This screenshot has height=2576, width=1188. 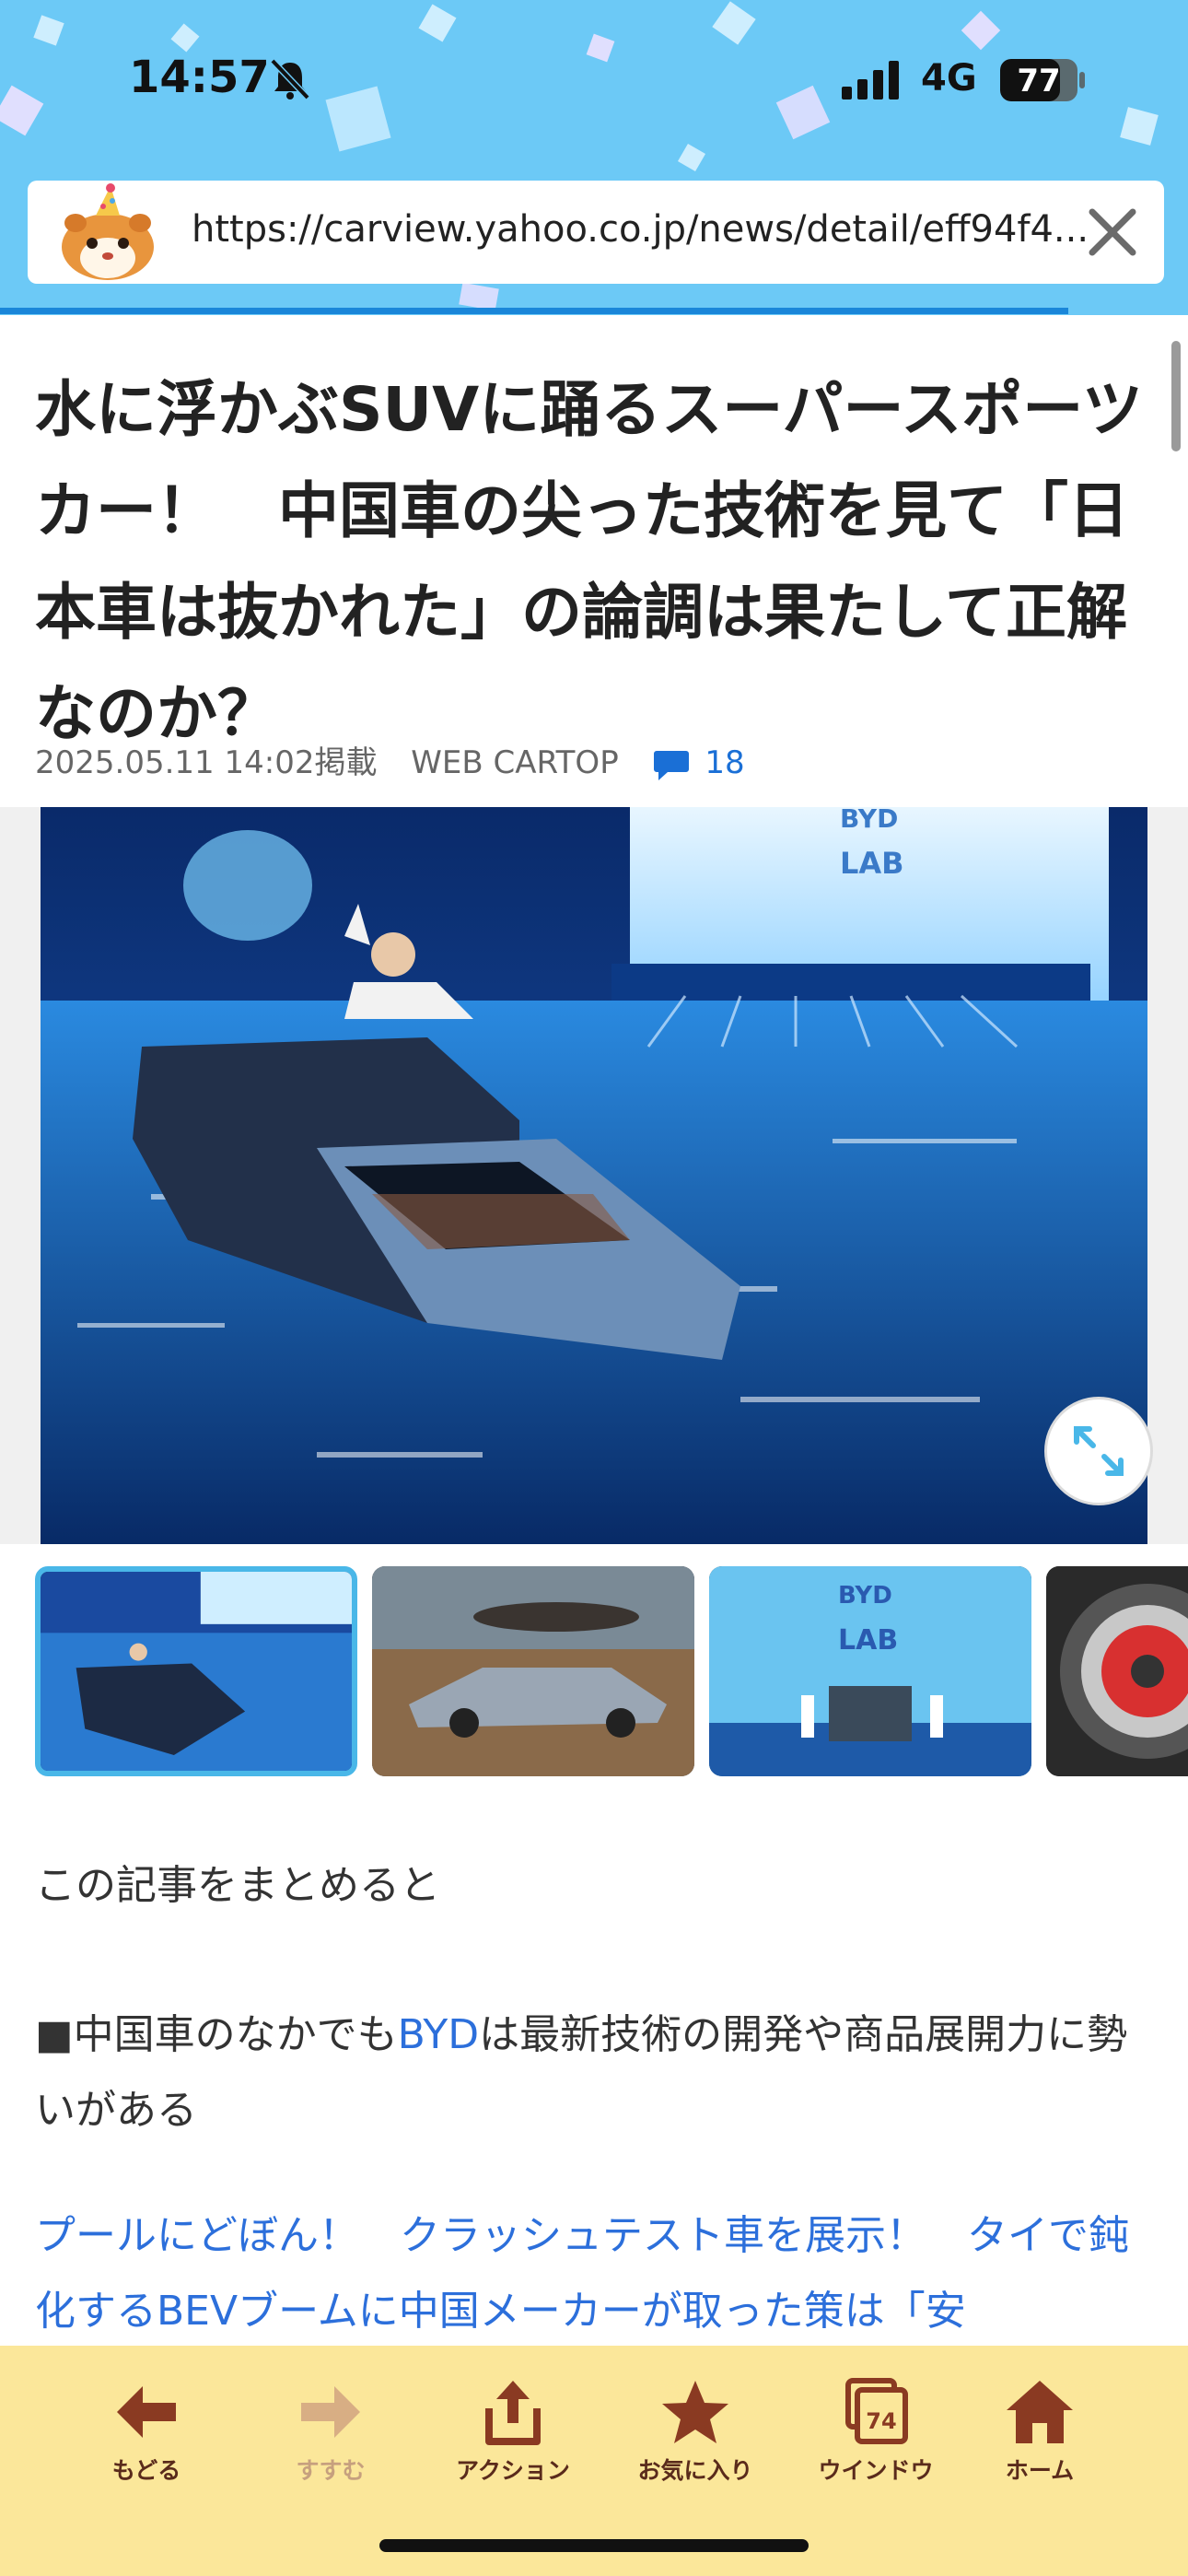 What do you see at coordinates (146, 2470) in the screenshot?
I see `back-label: もどる` at bounding box center [146, 2470].